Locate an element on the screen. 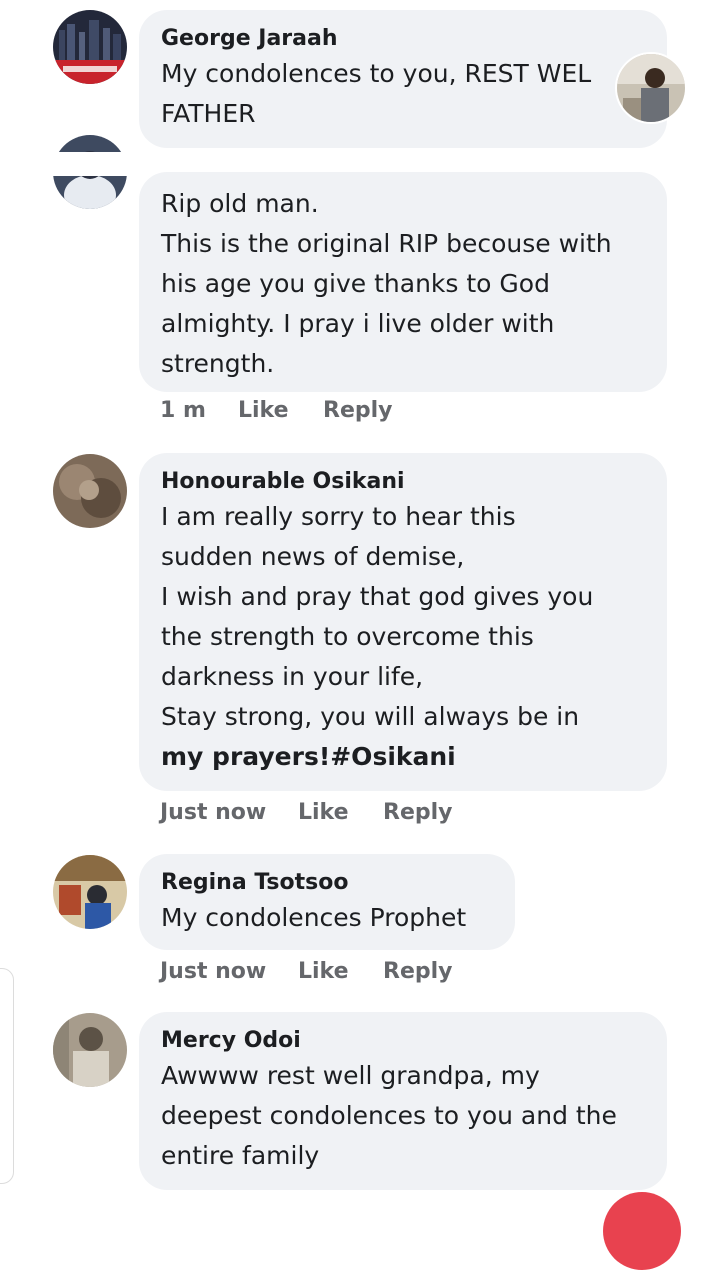 The height and width of the screenshot is (1270, 720). comment-text-line: darkness in your life, is located at coordinates (292, 676).